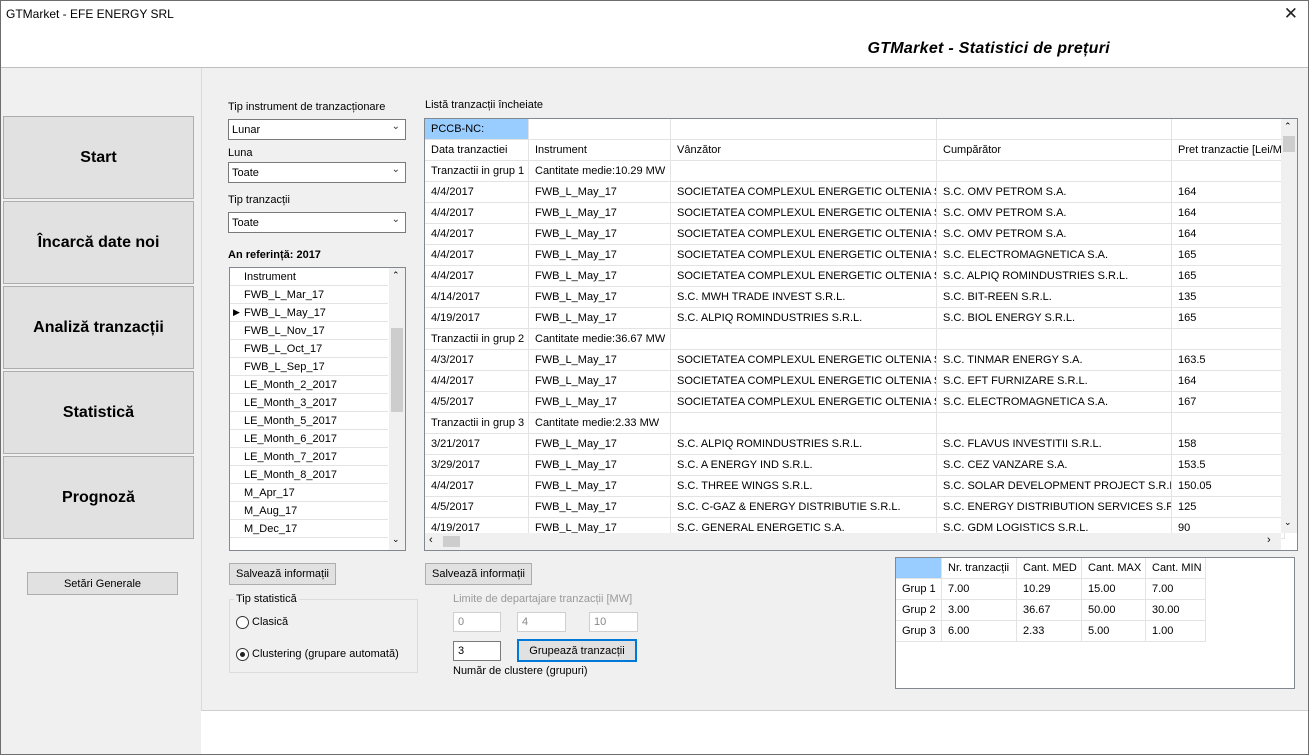  I want to click on classic-radio, so click(242, 622).